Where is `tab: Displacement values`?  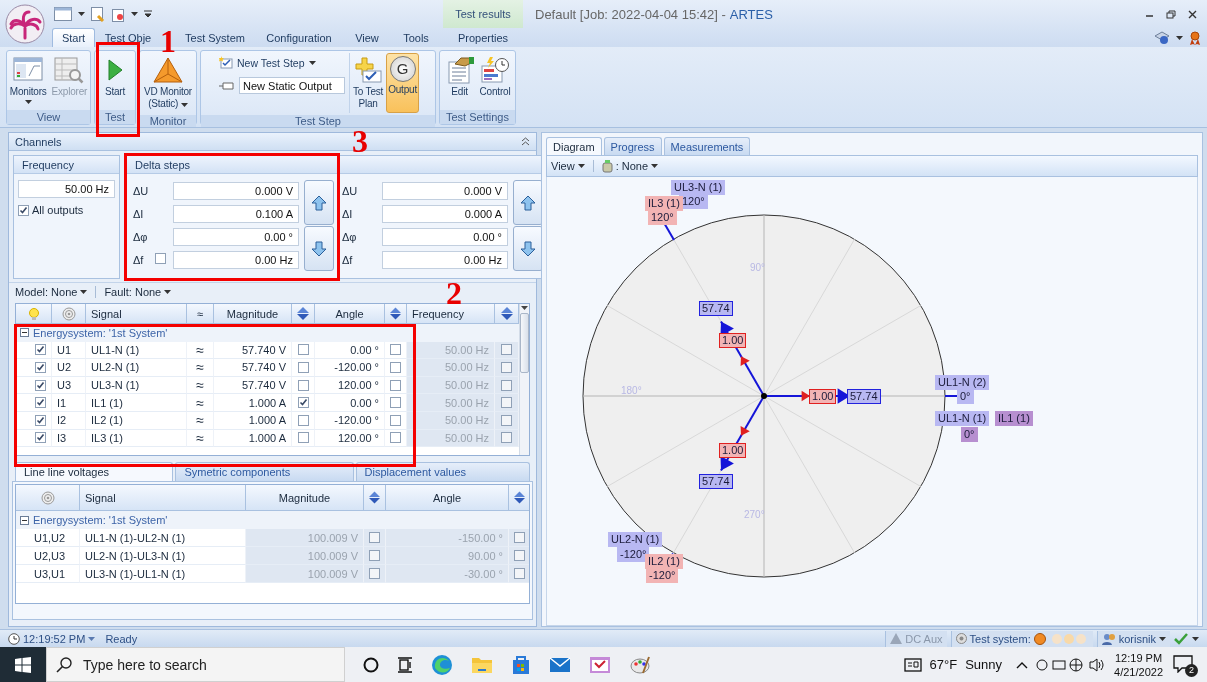
tab: Displacement values is located at coordinates (442, 471).